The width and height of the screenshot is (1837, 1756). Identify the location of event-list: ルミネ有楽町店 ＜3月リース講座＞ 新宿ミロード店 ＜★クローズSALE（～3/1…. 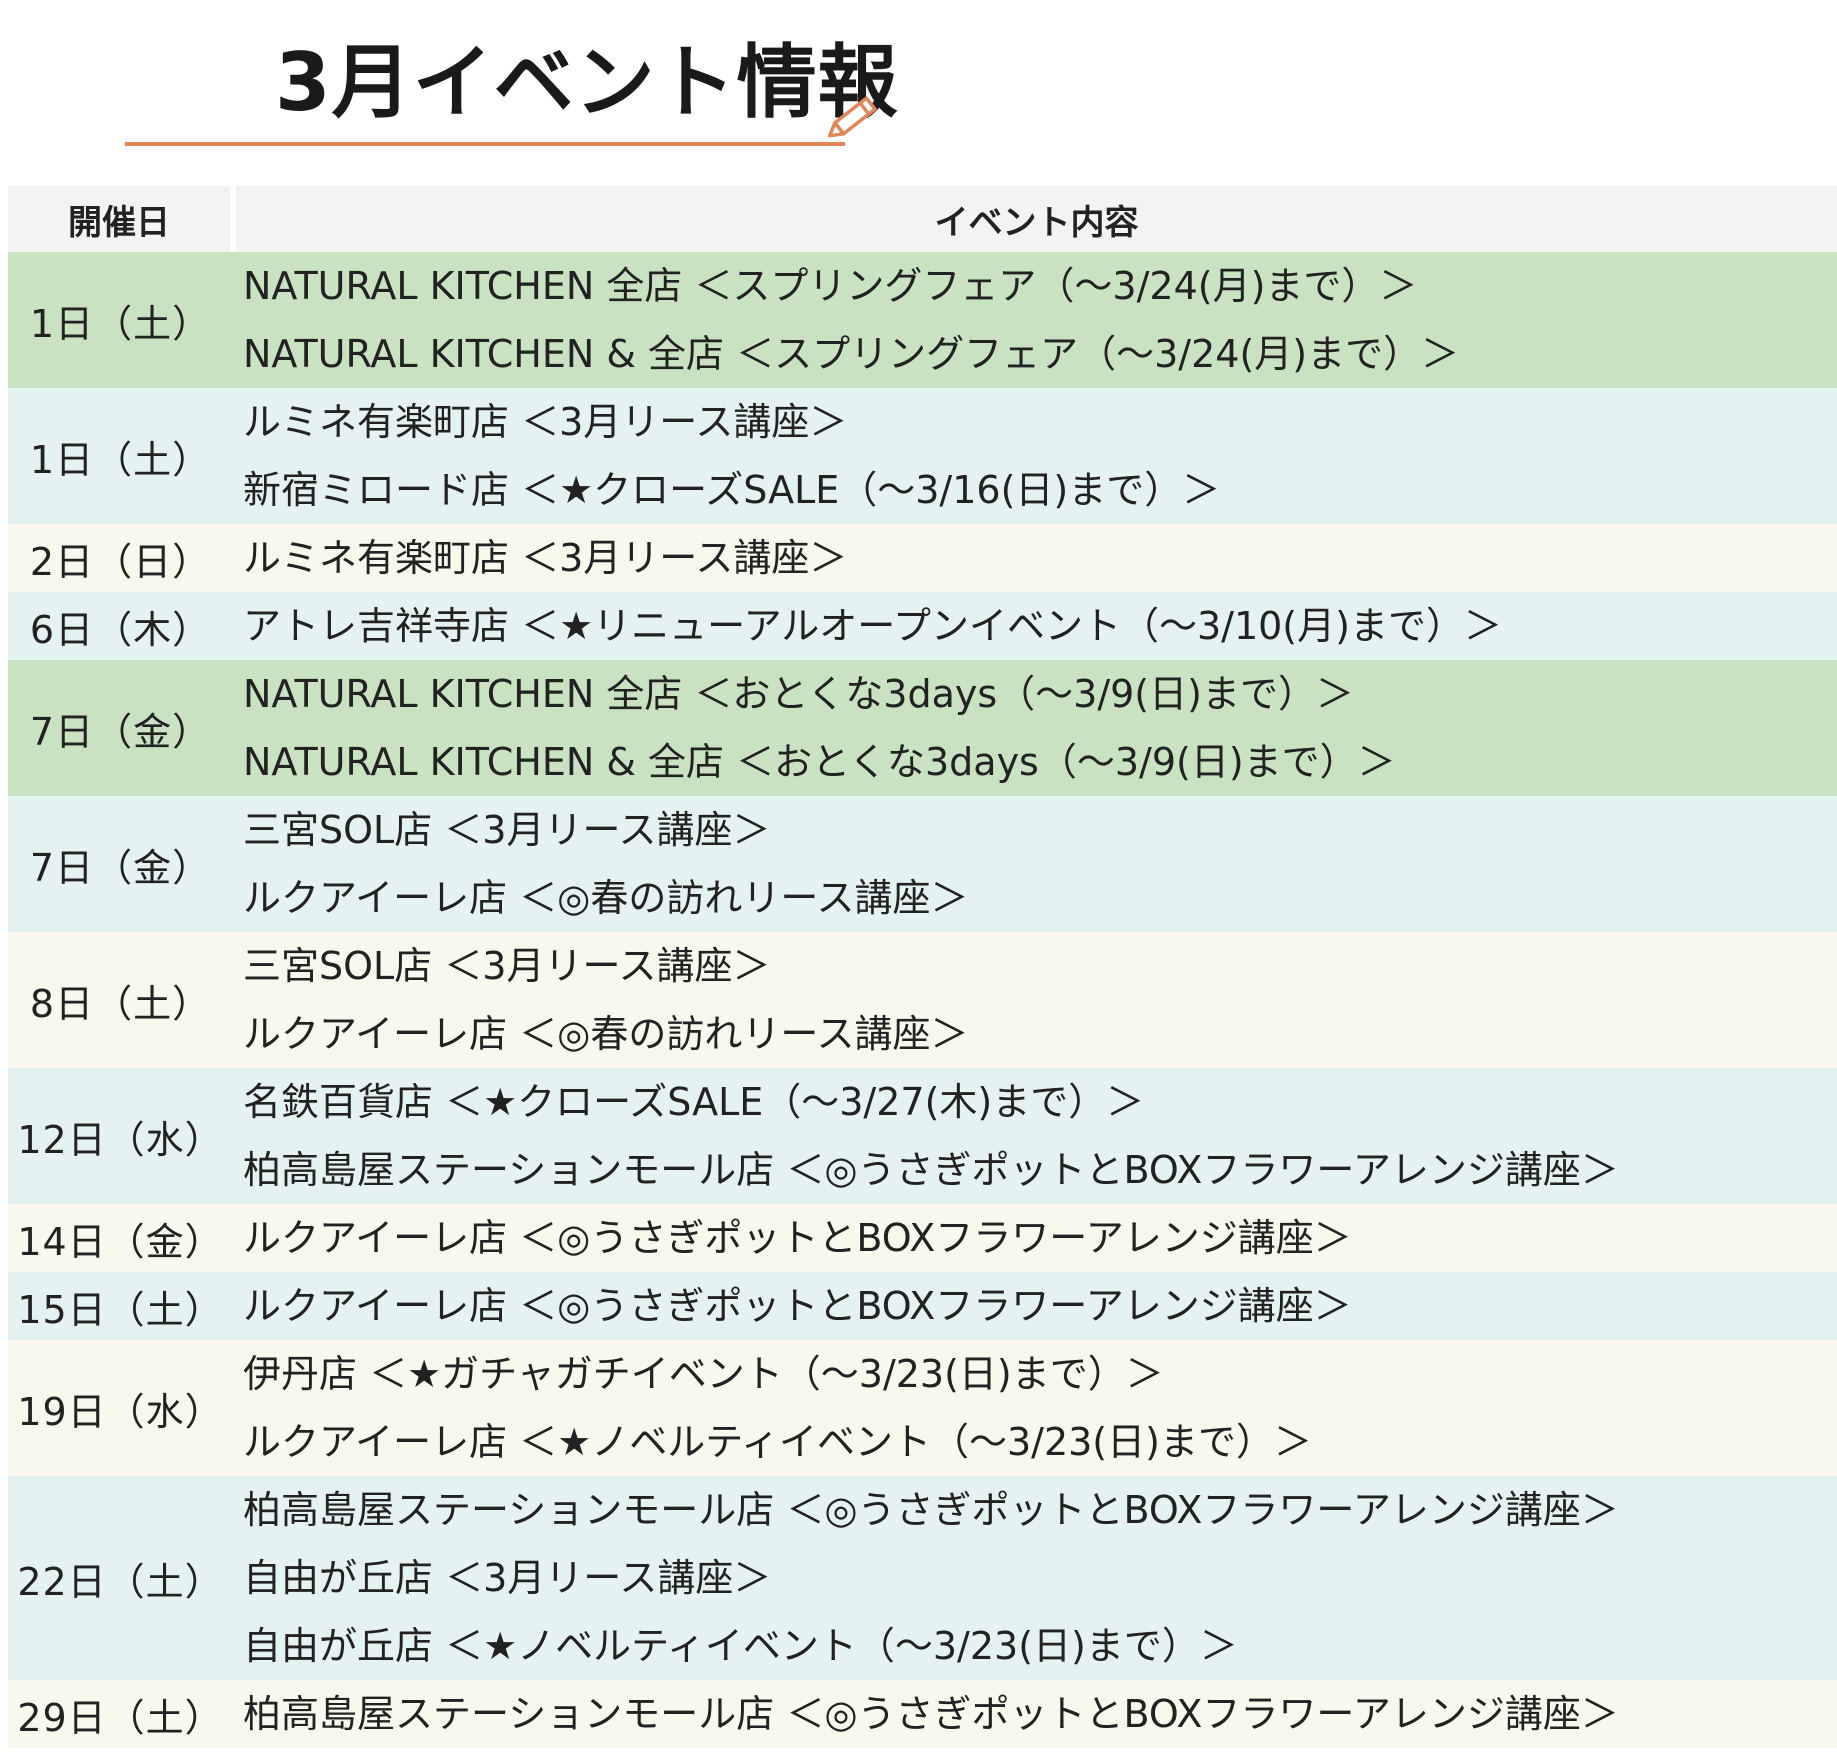
(1035, 456).